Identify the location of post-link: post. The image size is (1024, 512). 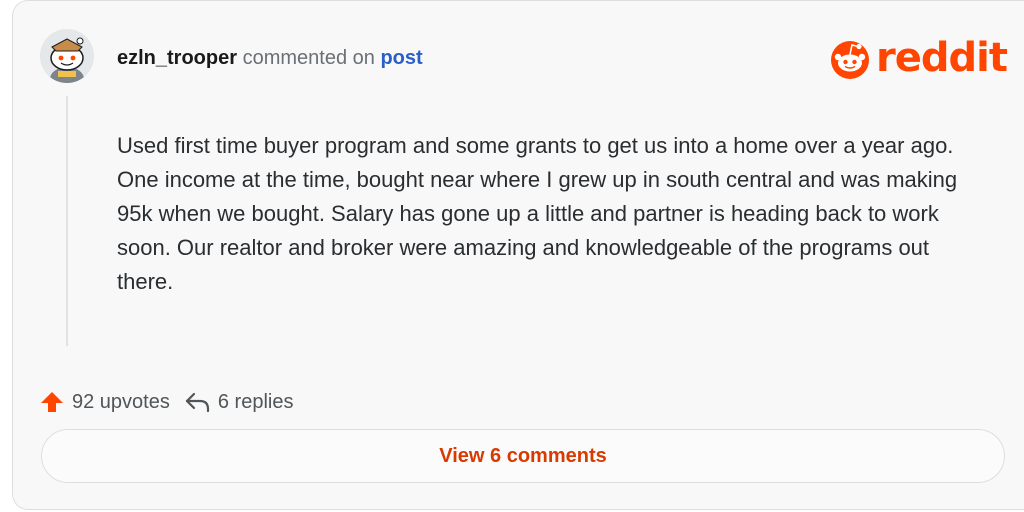
(401, 58).